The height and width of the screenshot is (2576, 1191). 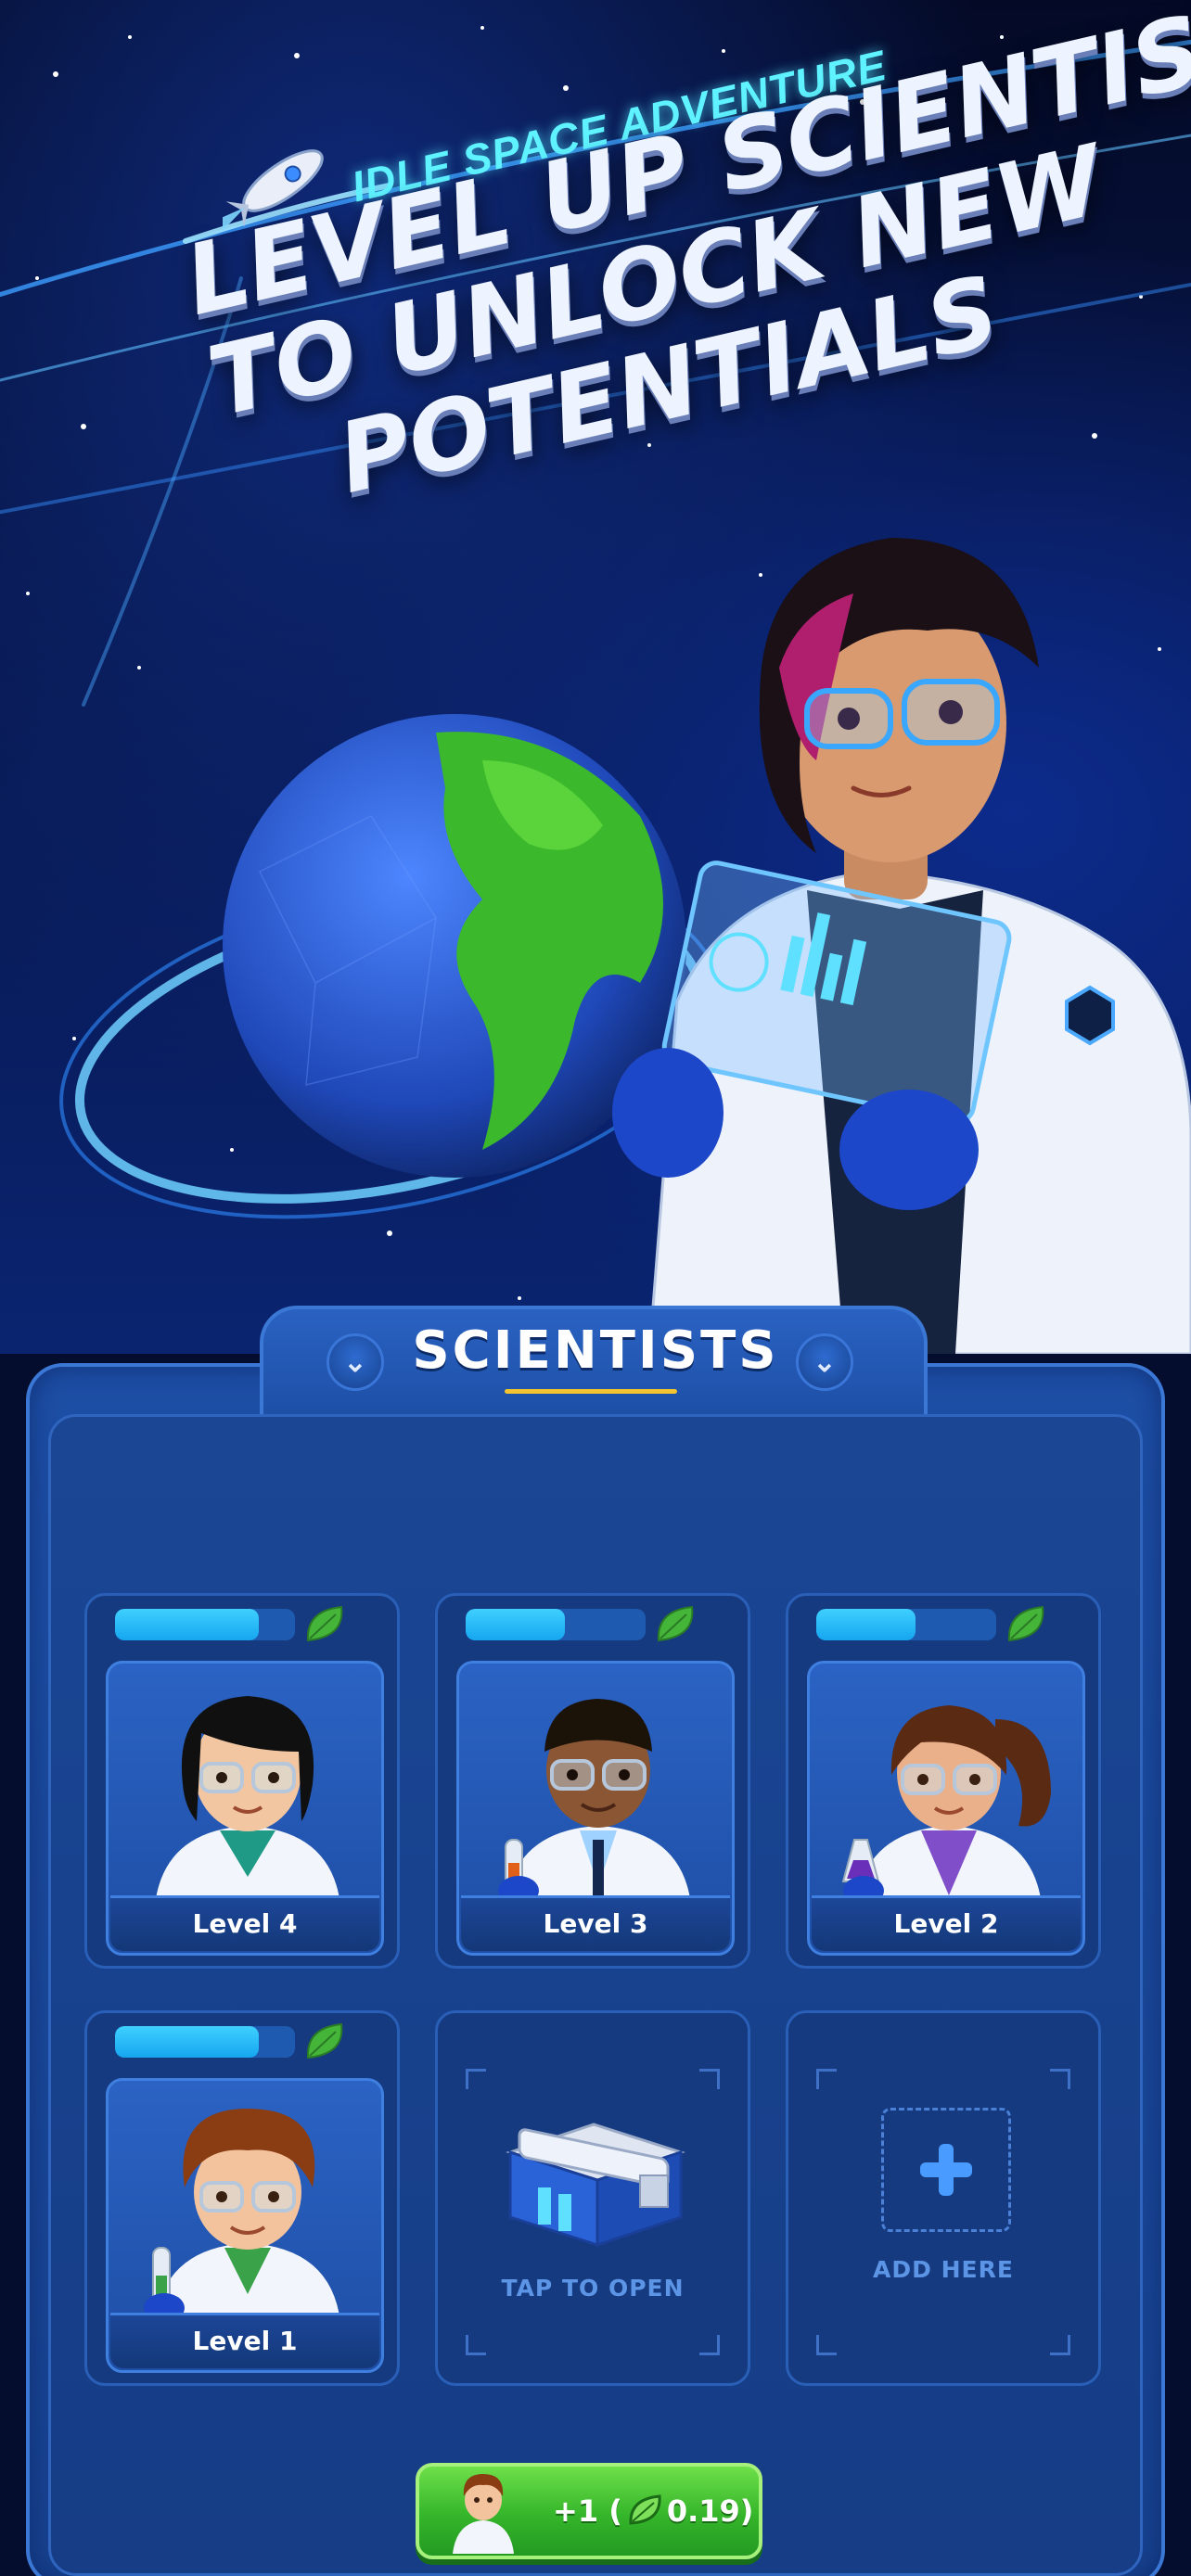 I want to click on title-underline, so click(x=591, y=1391).